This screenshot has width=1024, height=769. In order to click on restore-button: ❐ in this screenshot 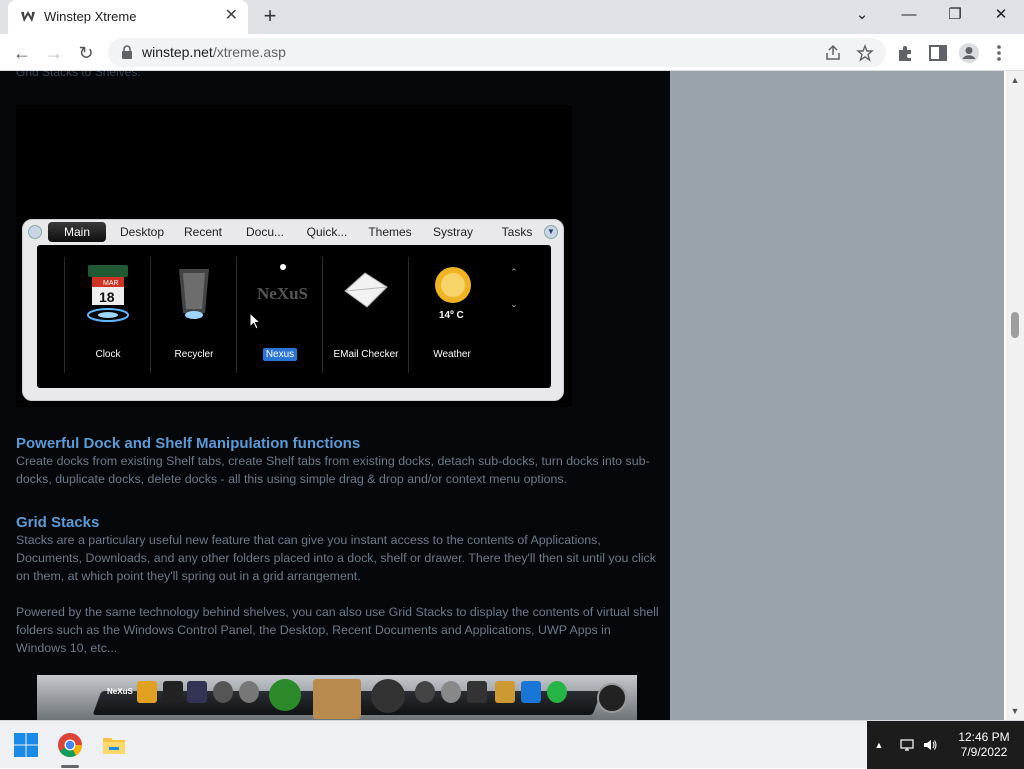, I will do `click(955, 15)`.